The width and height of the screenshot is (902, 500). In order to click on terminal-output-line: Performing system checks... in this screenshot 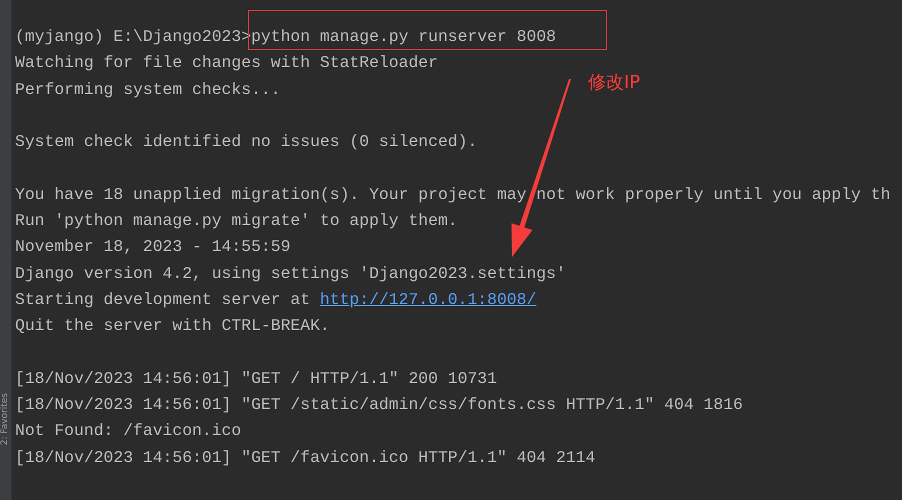, I will do `click(148, 89)`.